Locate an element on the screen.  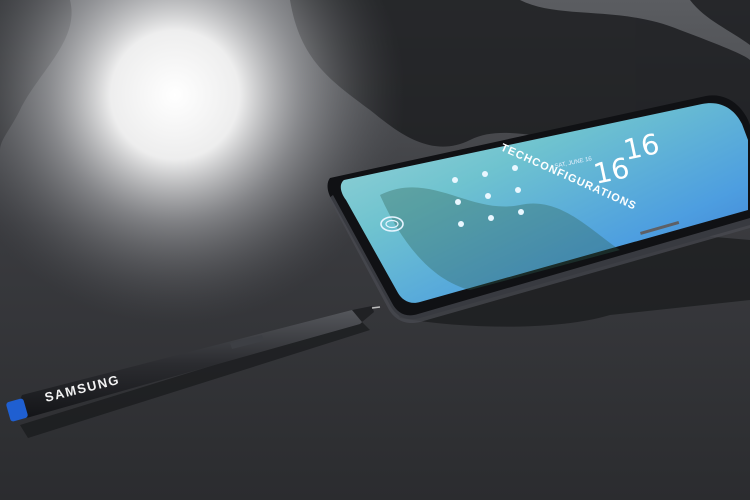
pen-tip is located at coordinates (376, 307).